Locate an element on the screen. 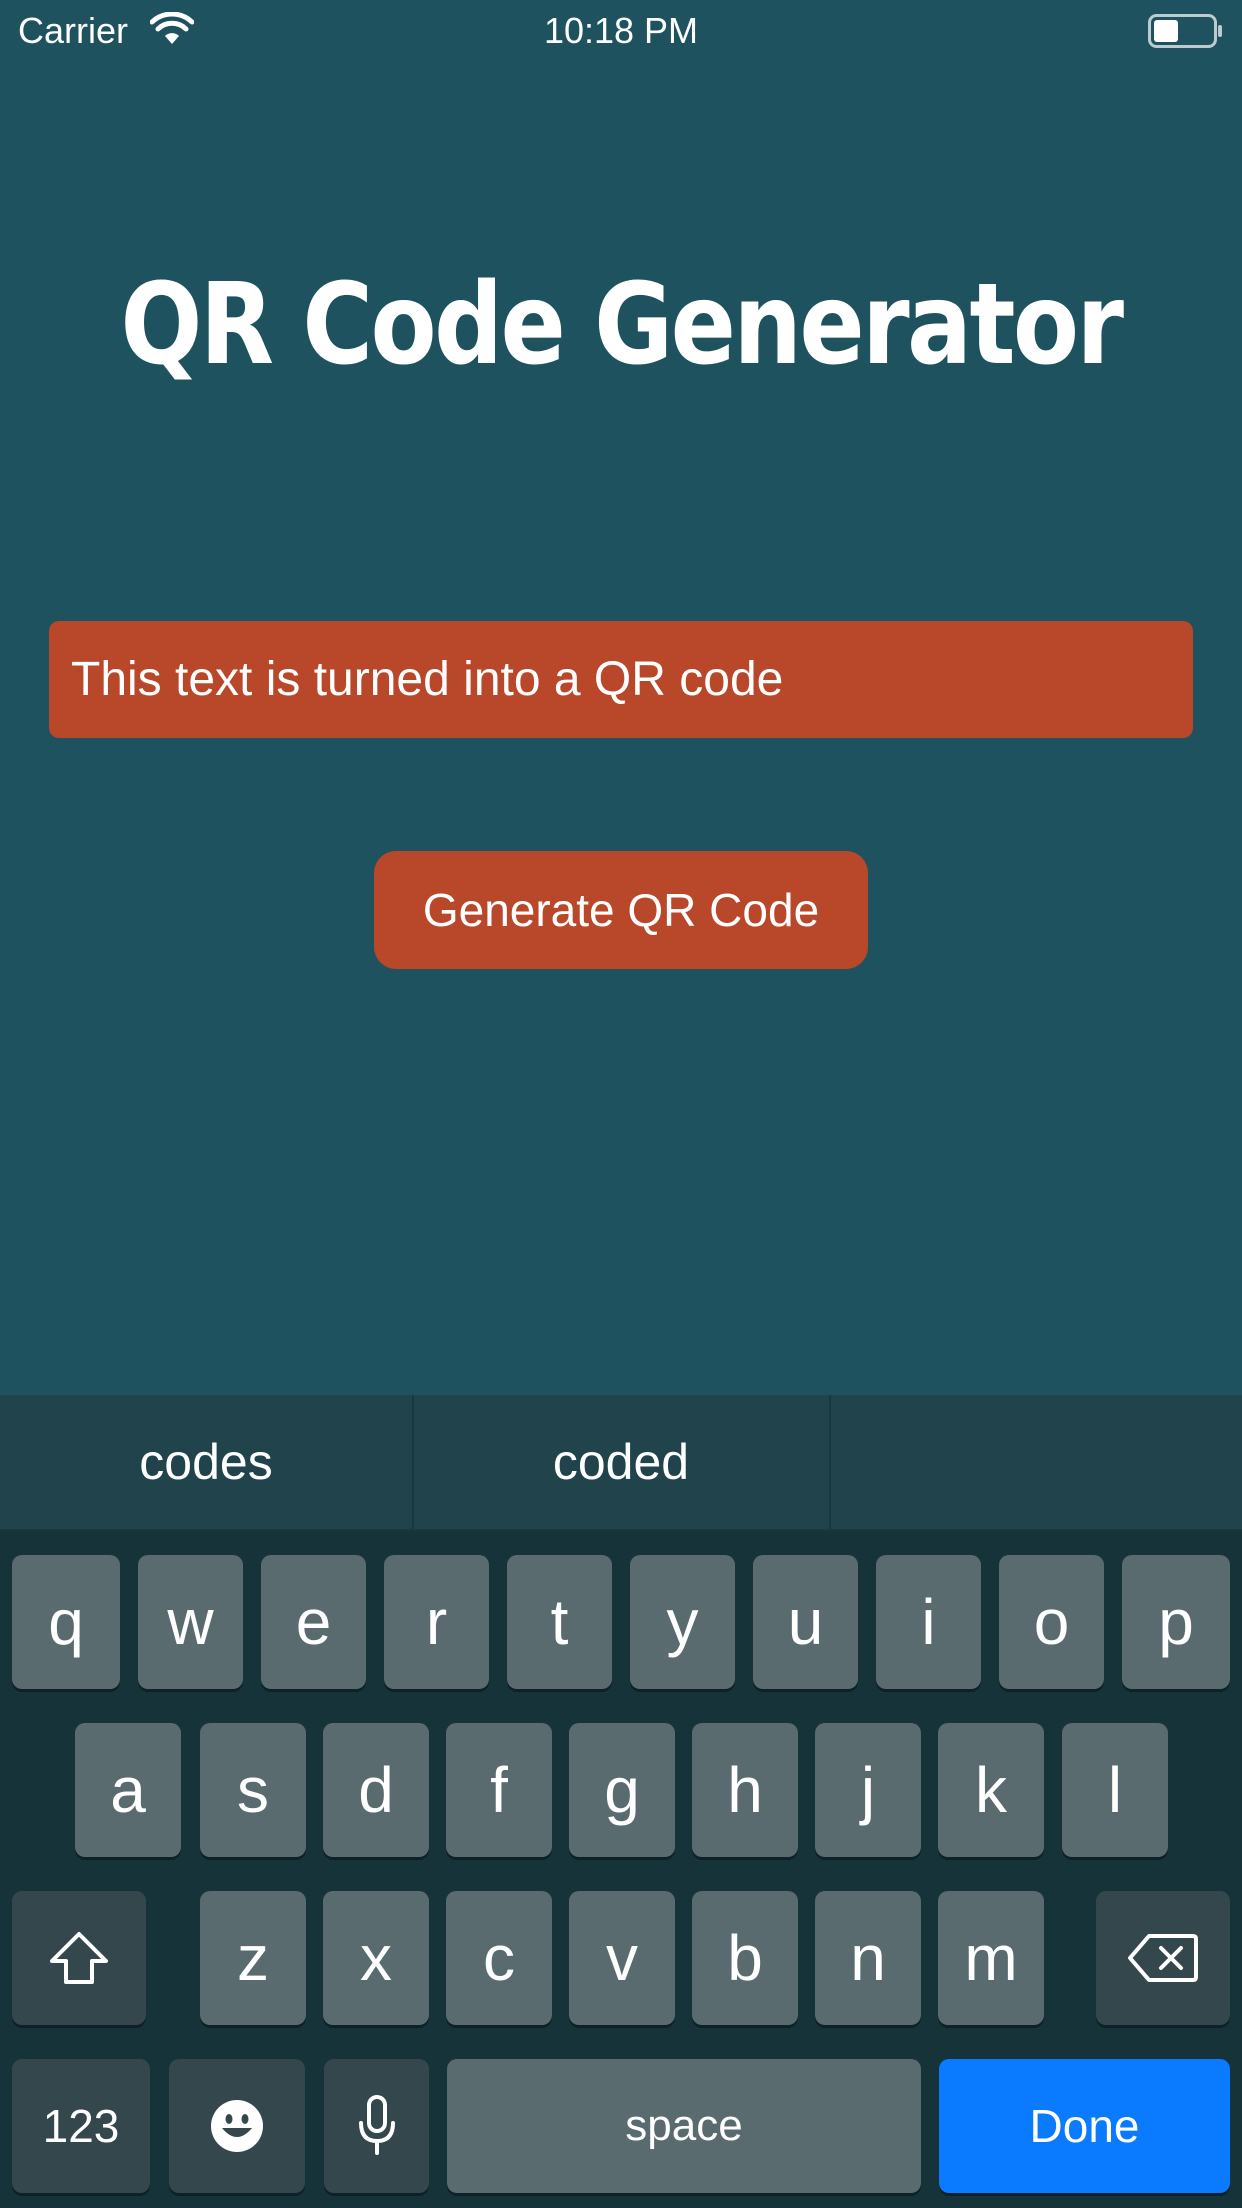 This screenshot has height=2208, width=1242. key-label: w is located at coordinates (190, 1622).